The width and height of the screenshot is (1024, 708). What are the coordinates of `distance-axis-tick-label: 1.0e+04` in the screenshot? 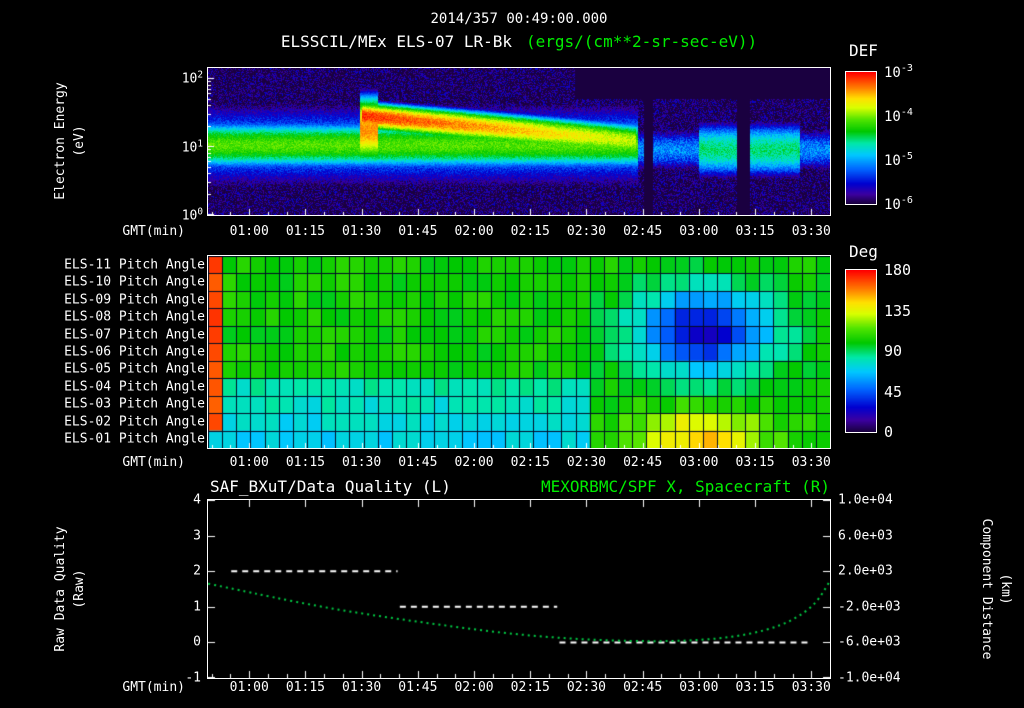 It's located at (865, 500).